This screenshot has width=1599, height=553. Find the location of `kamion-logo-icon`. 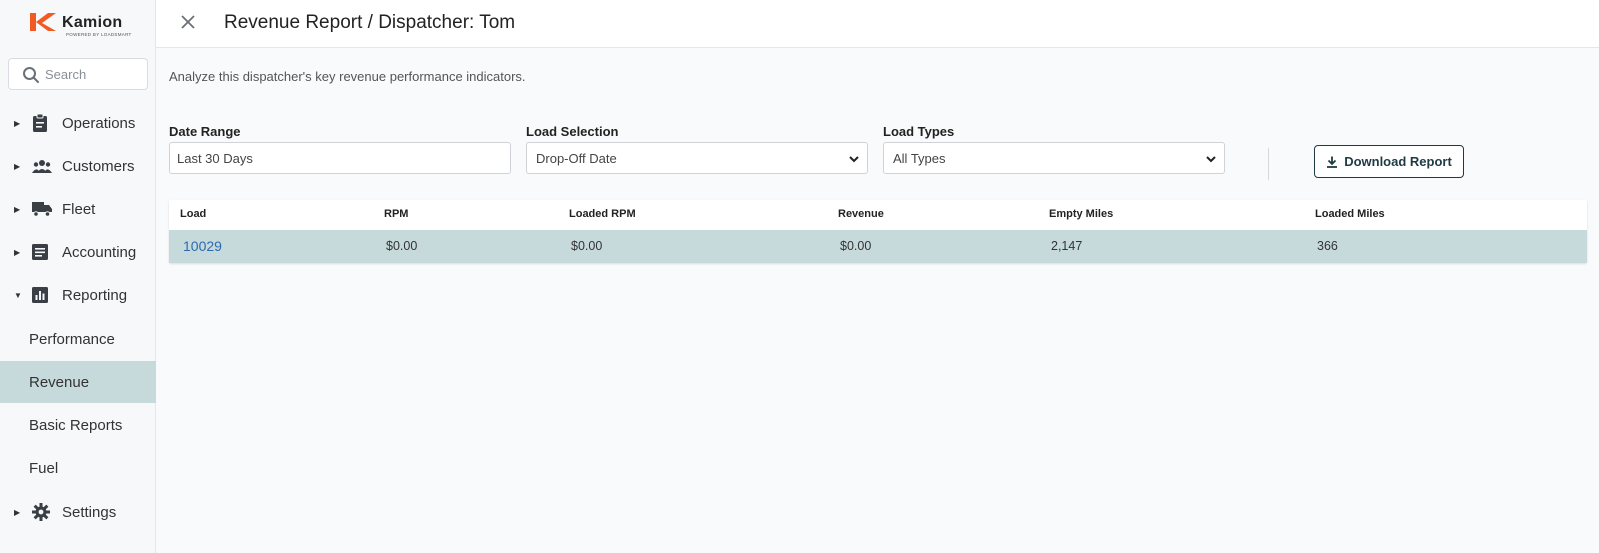

kamion-logo-icon is located at coordinates (43, 22).